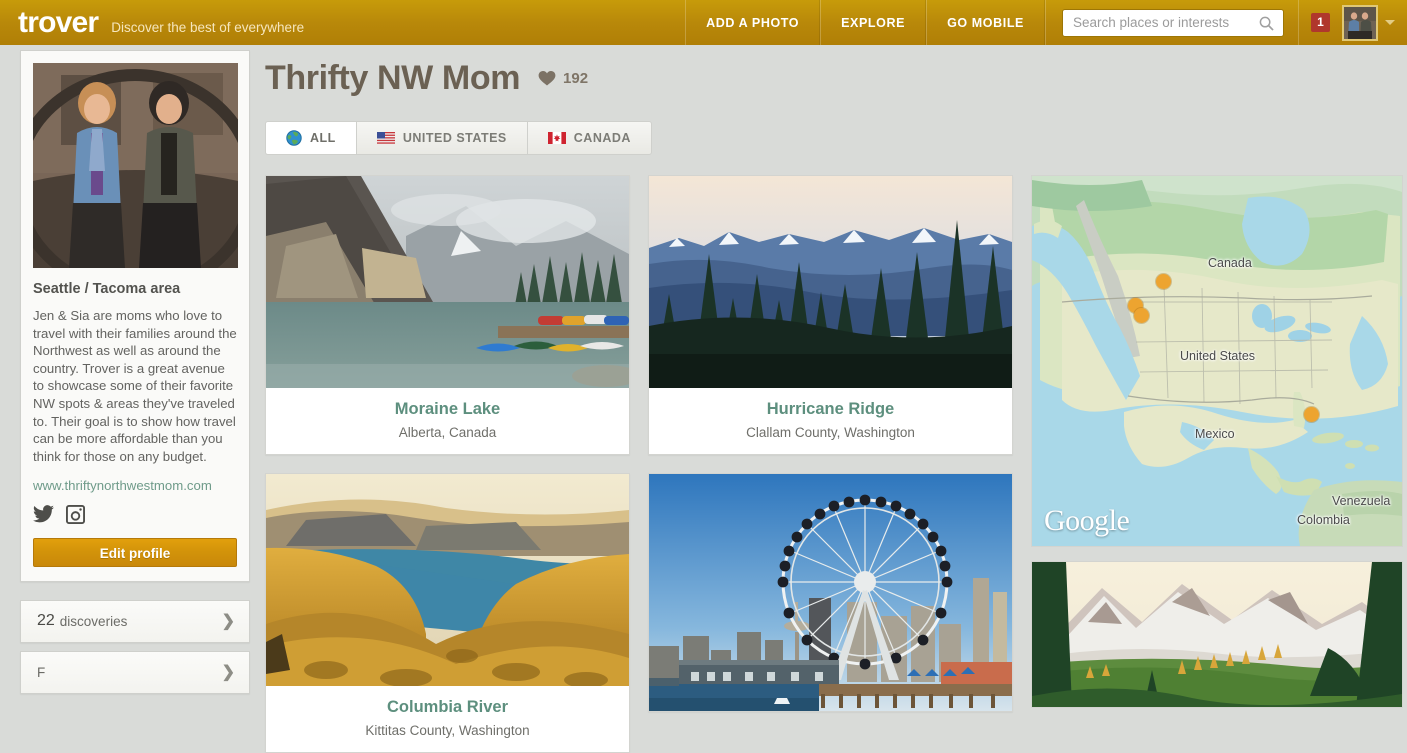 The image size is (1407, 753). What do you see at coordinates (385, 138) in the screenshot?
I see `us-flag-icon` at bounding box center [385, 138].